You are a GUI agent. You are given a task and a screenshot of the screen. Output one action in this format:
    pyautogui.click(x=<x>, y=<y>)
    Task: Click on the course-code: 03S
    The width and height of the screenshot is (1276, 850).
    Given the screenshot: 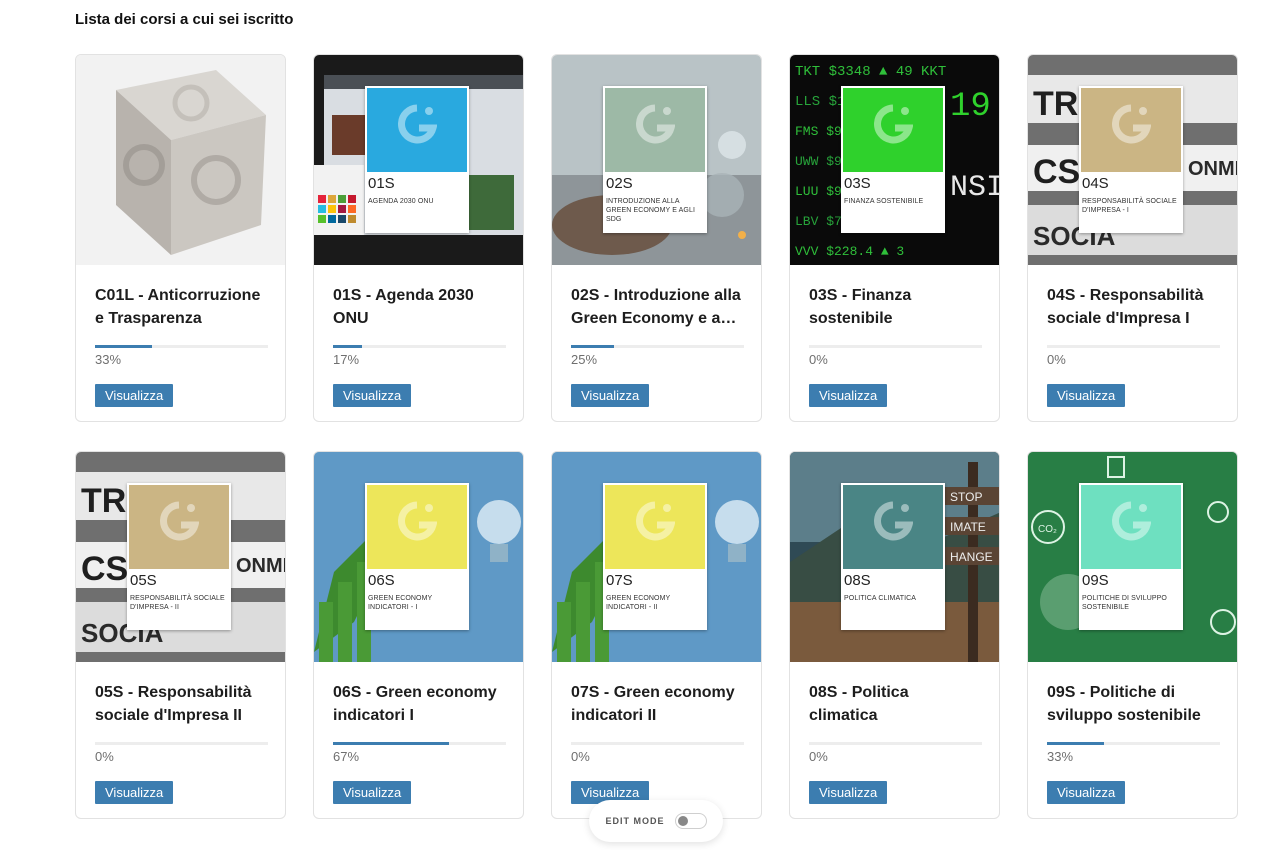 What is the action you would take?
    pyautogui.click(x=857, y=183)
    